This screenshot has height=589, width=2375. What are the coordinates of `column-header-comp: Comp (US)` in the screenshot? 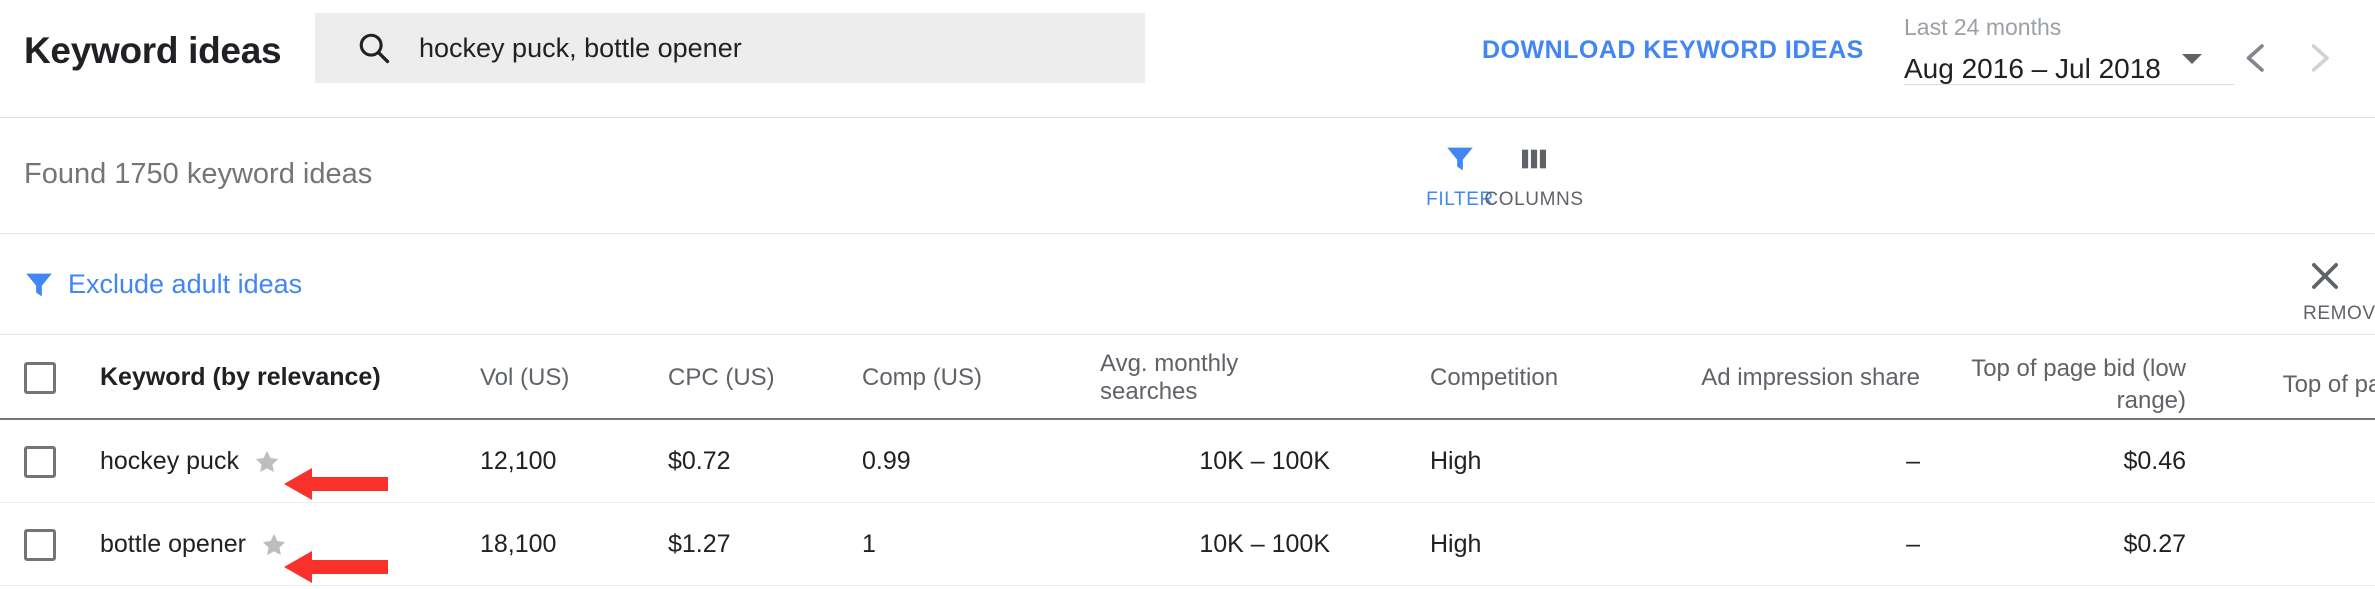 It's located at (962, 377).